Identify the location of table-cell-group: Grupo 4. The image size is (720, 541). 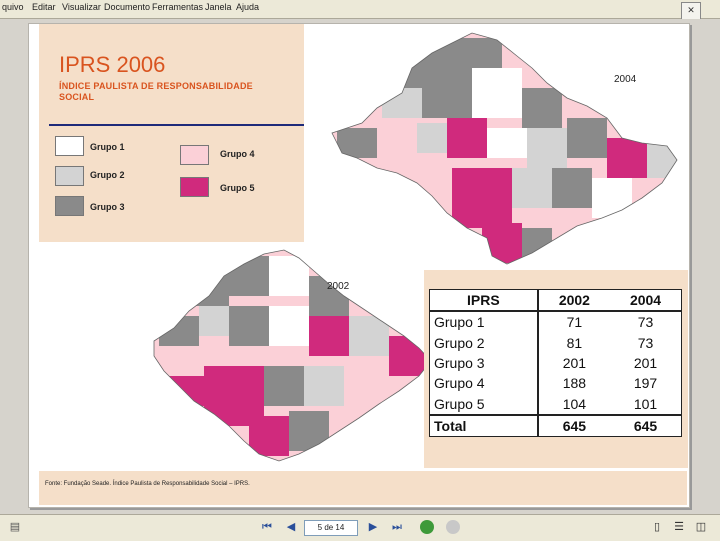
(484, 383).